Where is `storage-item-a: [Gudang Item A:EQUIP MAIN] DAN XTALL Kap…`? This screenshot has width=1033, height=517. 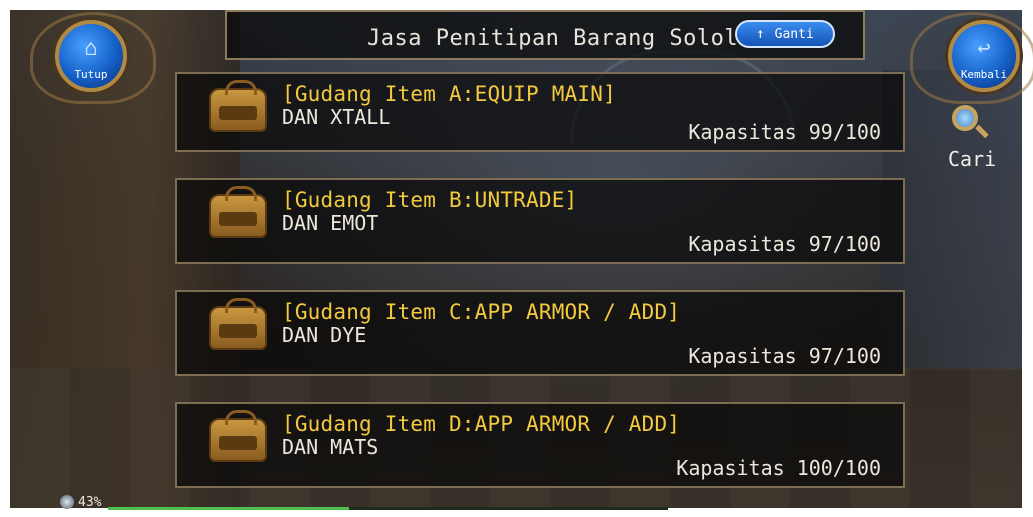
storage-item-a: [Gudang Item A:EQUIP MAIN] DAN XTALL Kap… is located at coordinates (540, 112).